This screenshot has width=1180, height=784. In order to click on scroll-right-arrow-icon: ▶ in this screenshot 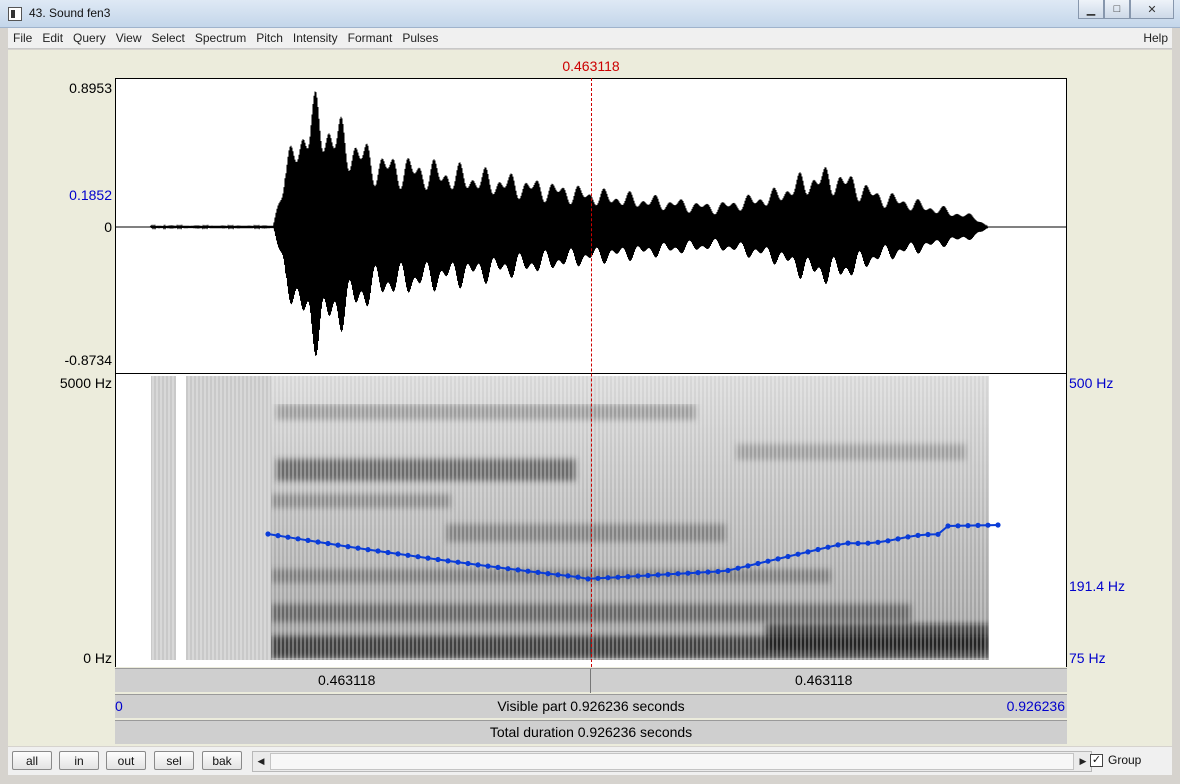, I will do `click(1083, 761)`.